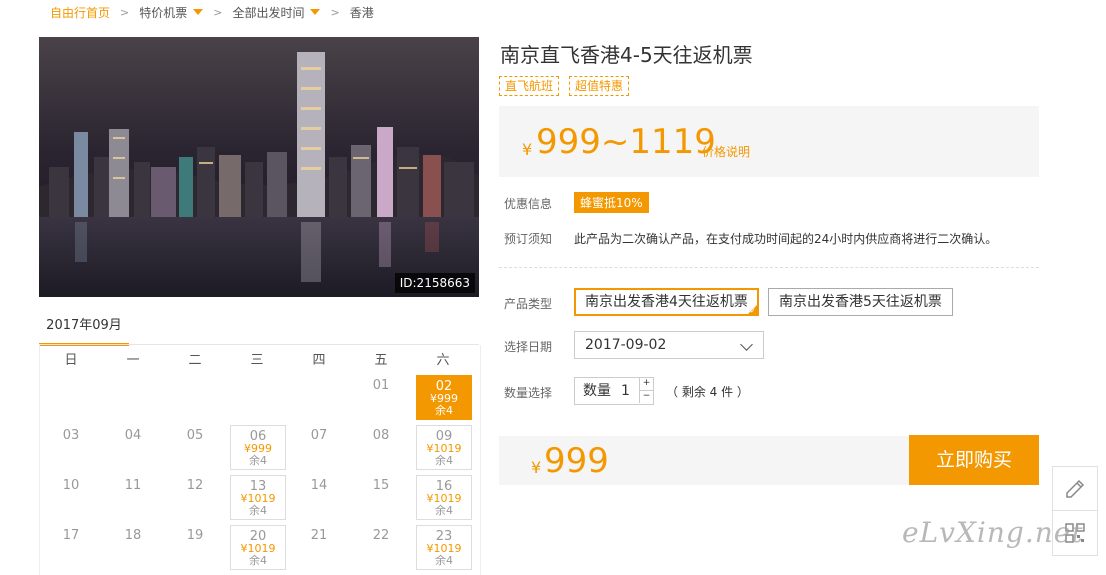 The width and height of the screenshot is (1106, 575). I want to click on calendar-week-row: 17 18 19 20 ¥1019 余4 21 22 23 ¥1019 余4, so click(260, 546).